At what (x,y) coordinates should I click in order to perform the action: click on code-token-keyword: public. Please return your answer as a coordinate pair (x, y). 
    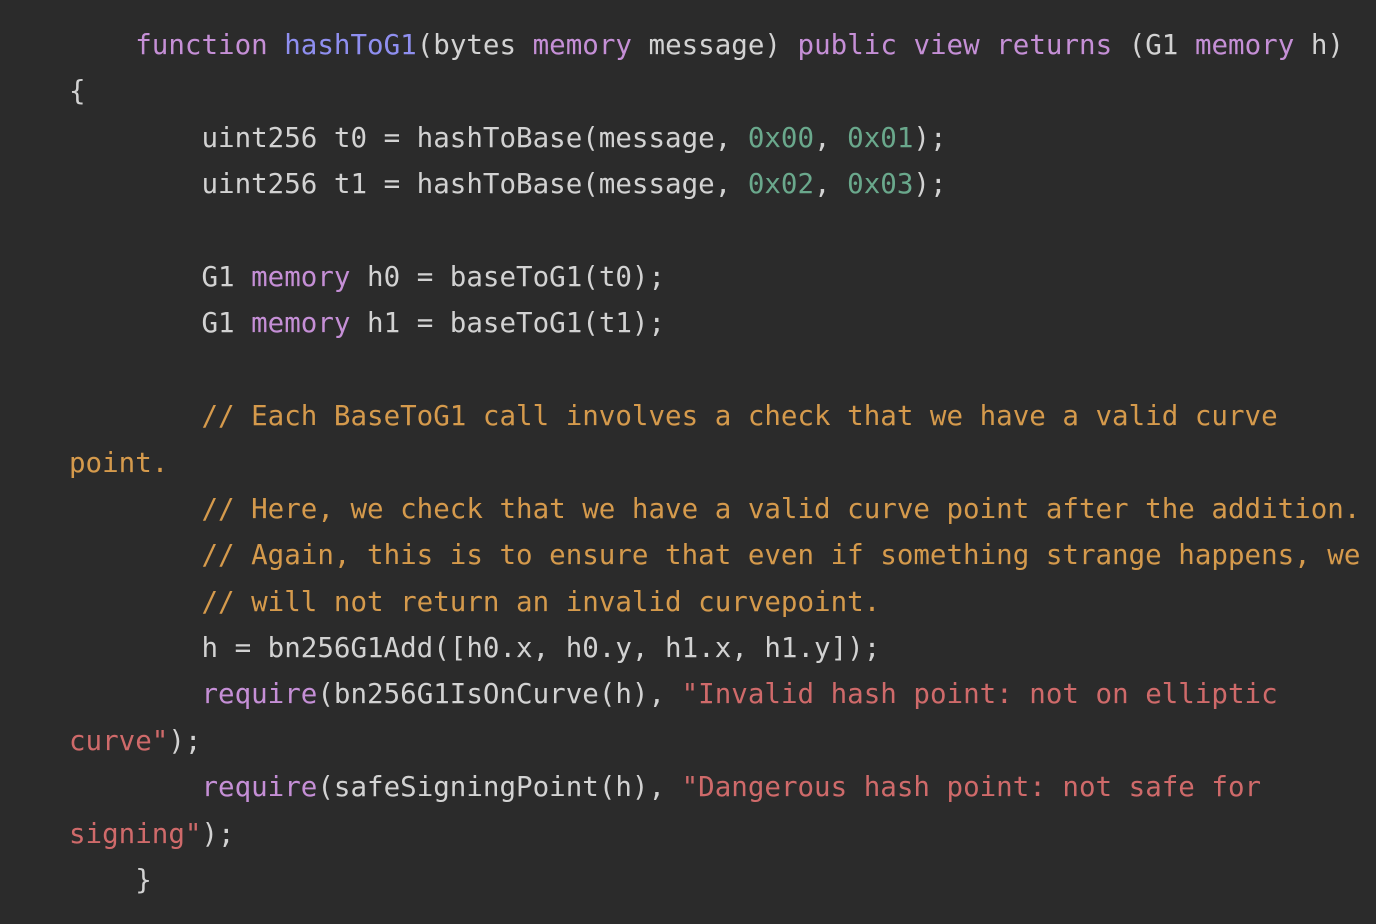
    Looking at the image, I should click on (847, 45).